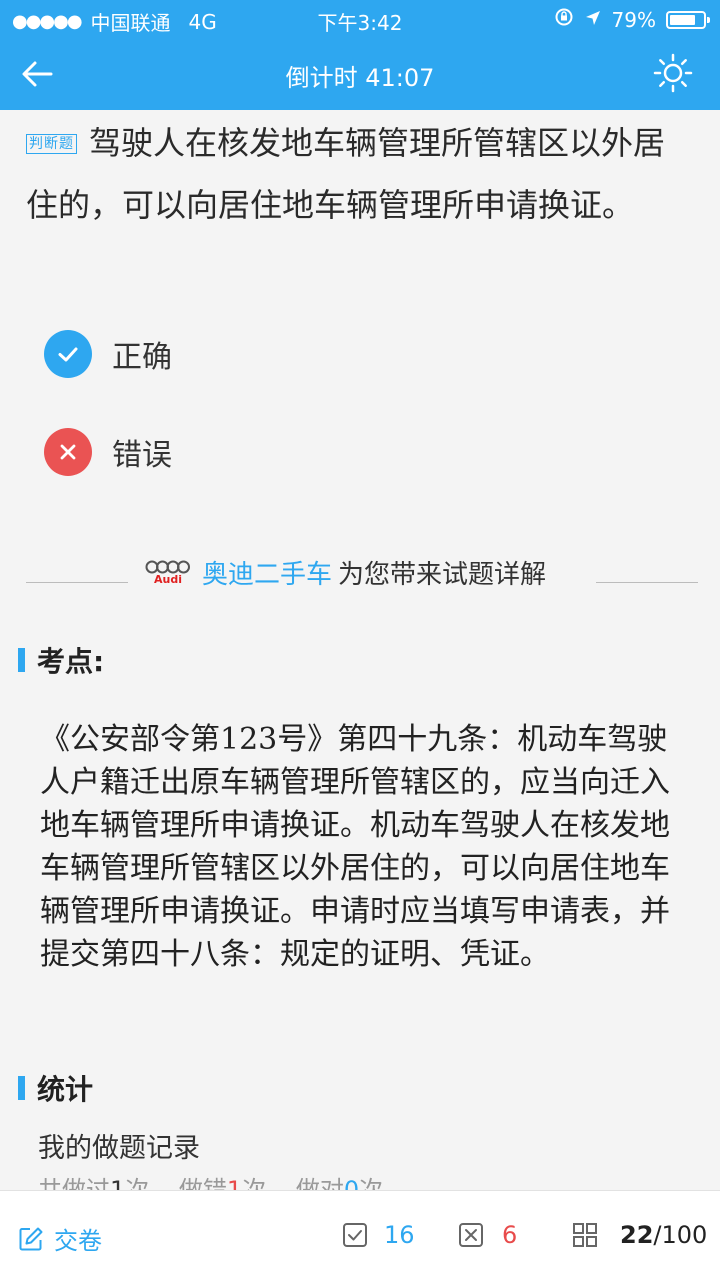  I want to click on wrong-count: 6, so click(510, 1235).